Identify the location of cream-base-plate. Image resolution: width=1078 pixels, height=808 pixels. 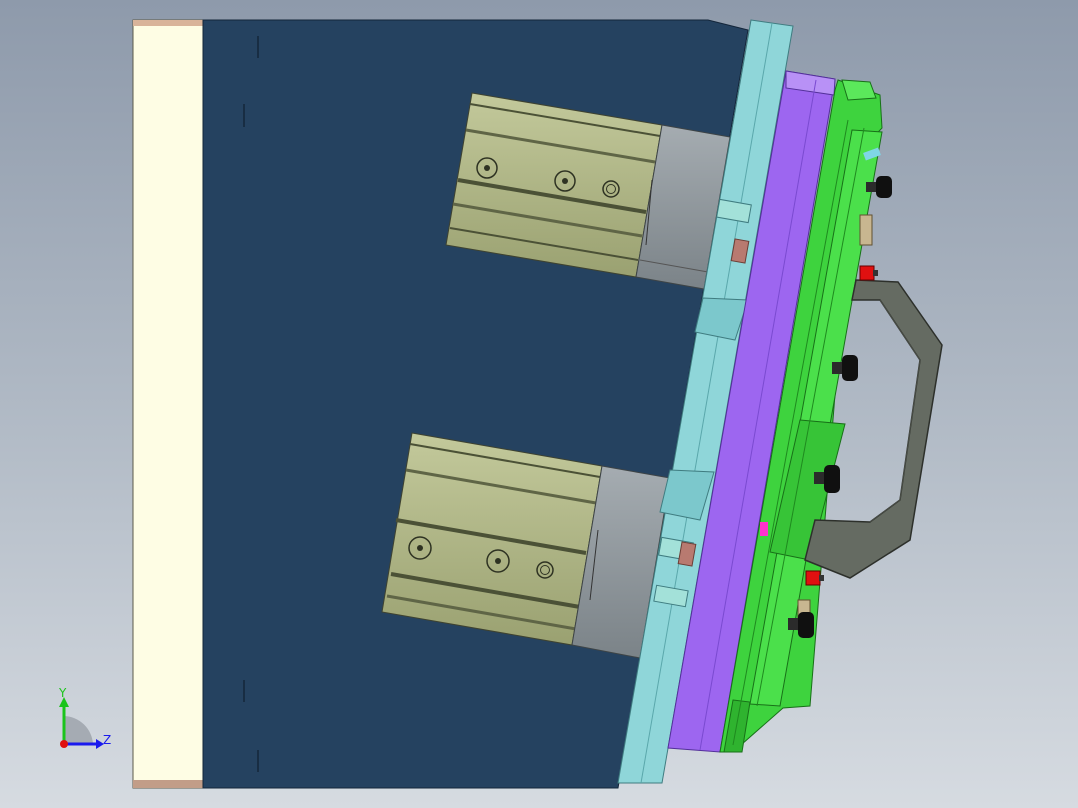
(168, 404).